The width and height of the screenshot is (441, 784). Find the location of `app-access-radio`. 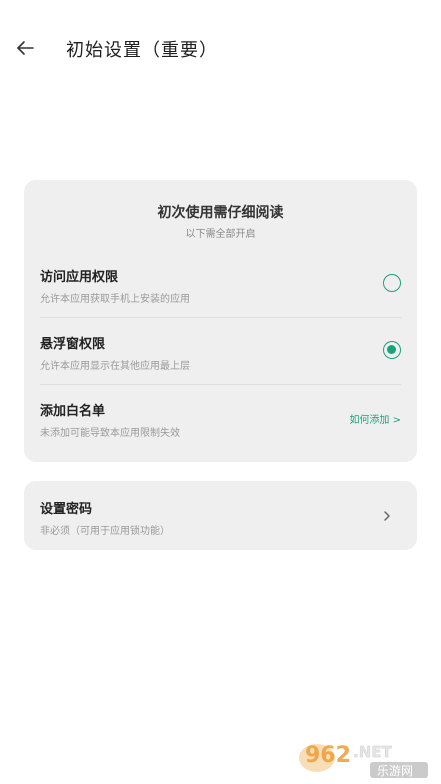

app-access-radio is located at coordinates (392, 283).